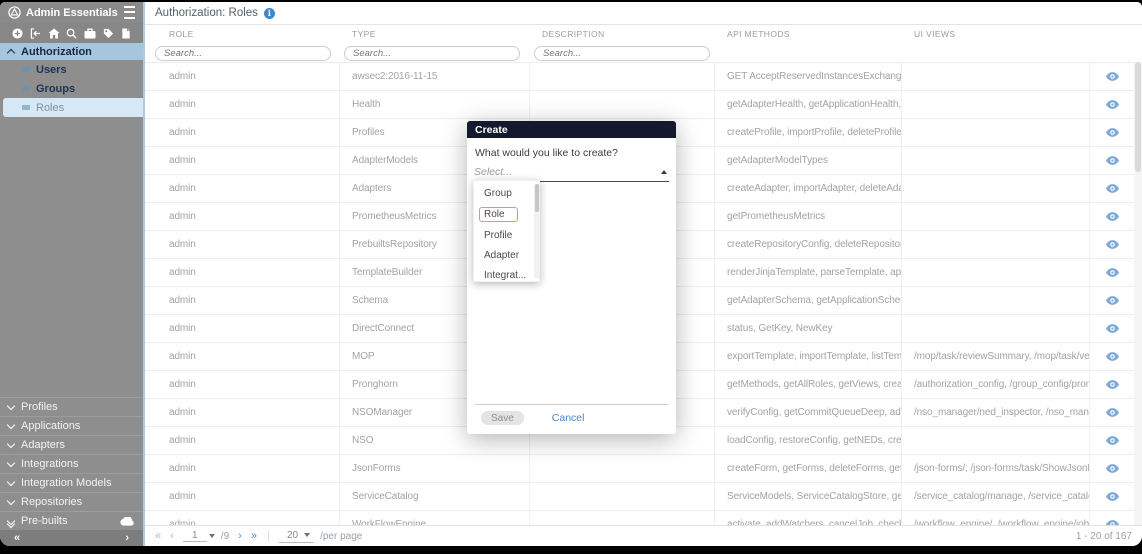  I want to click on page-number-input, so click(194, 536).